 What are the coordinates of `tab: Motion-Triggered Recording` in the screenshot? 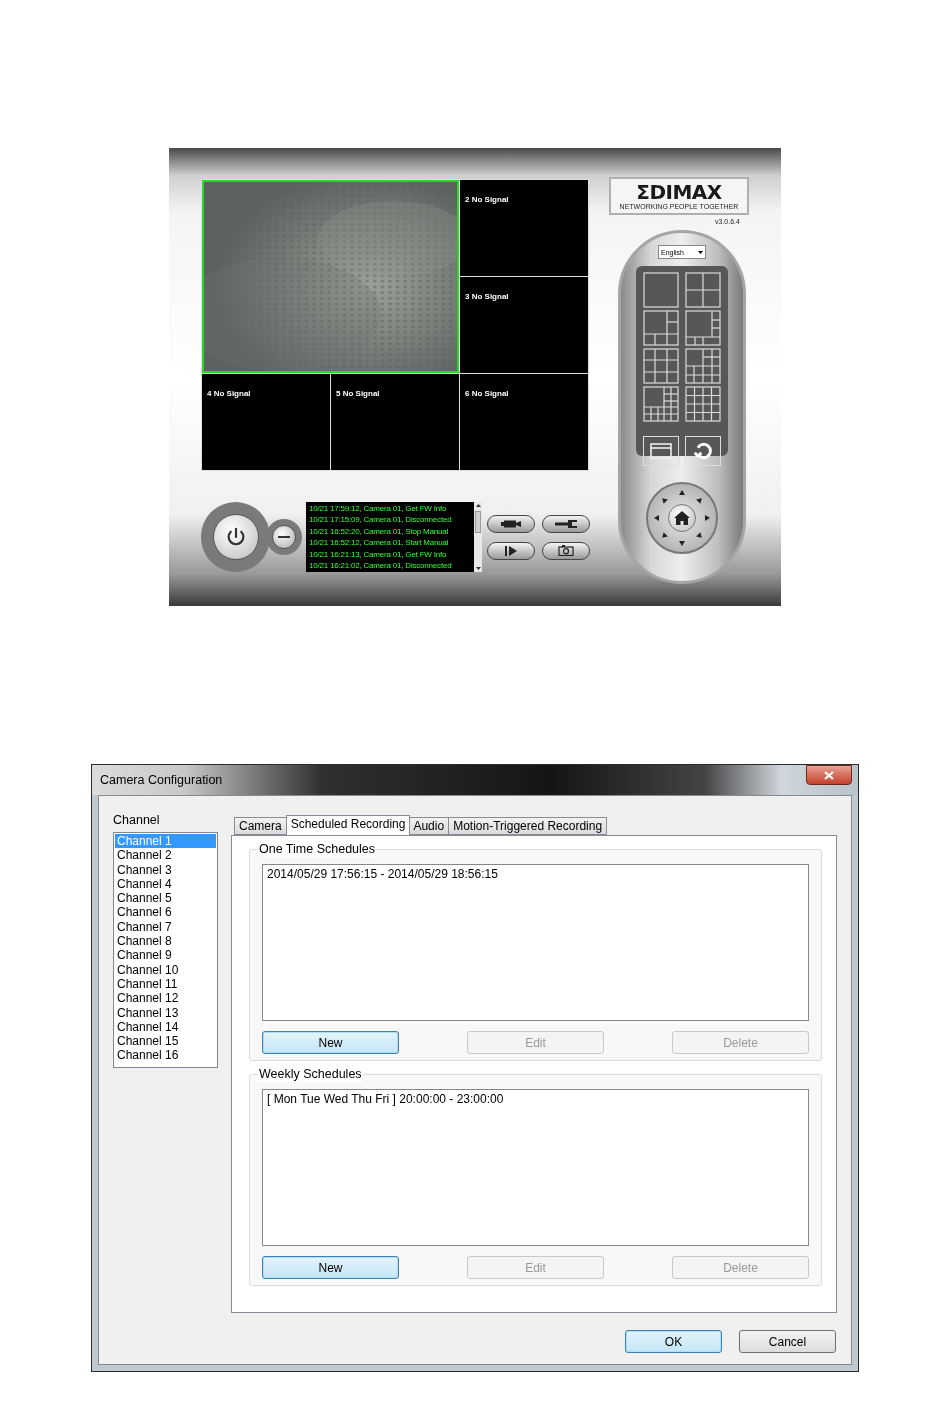 It's located at (528, 826).